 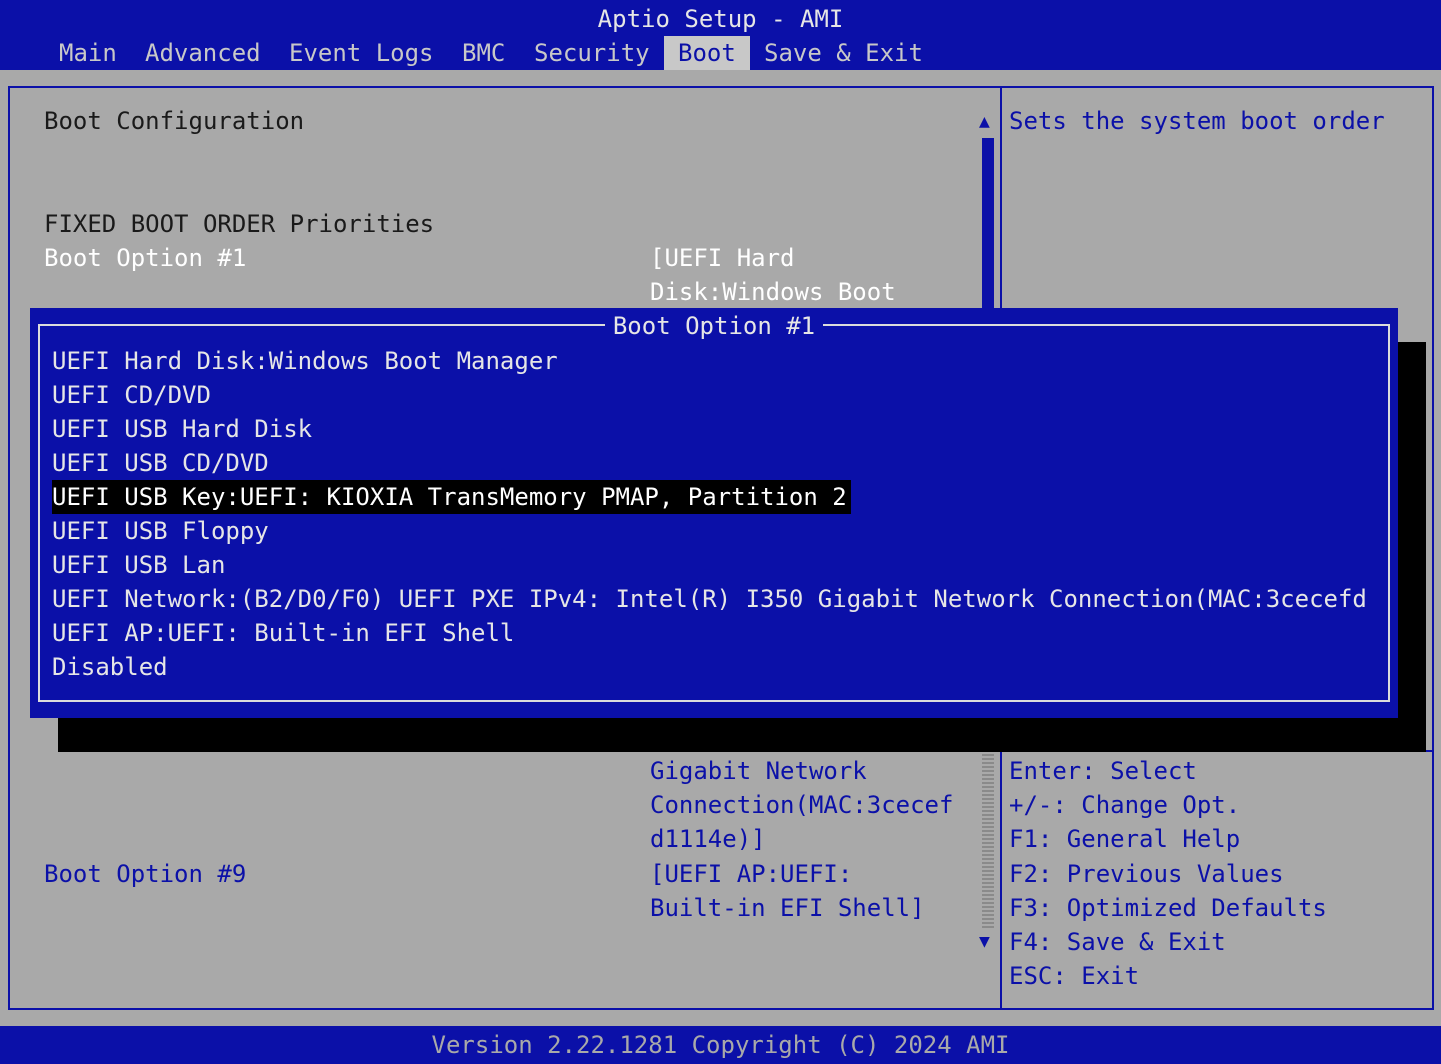 What do you see at coordinates (1125, 805) in the screenshot?
I see `help-key-change: +/-: Change Opt.` at bounding box center [1125, 805].